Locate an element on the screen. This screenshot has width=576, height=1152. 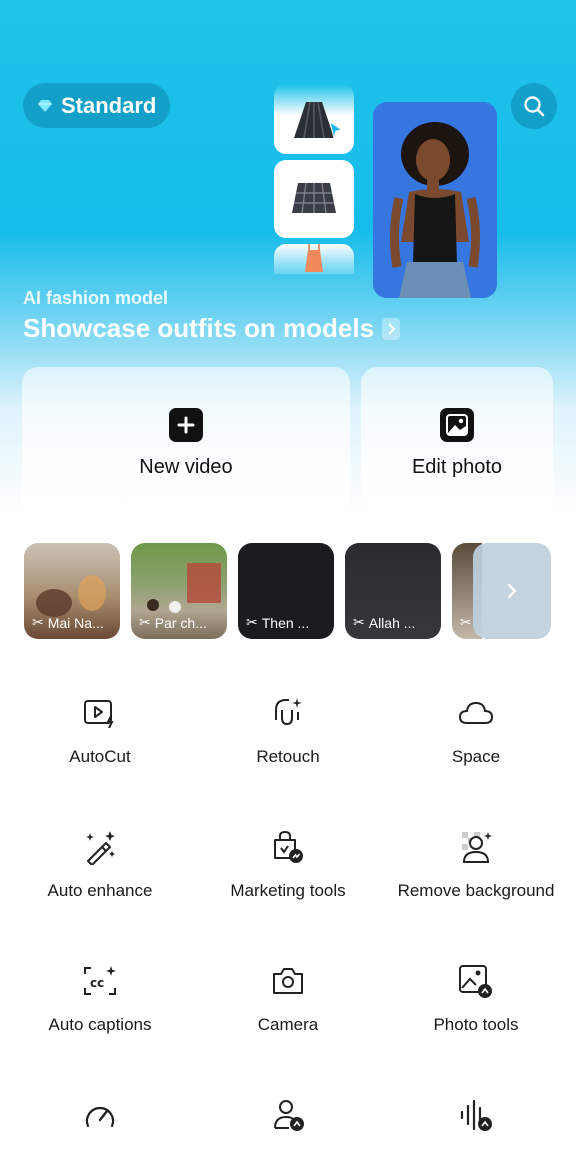
diamond-icon is located at coordinates (45, 105).